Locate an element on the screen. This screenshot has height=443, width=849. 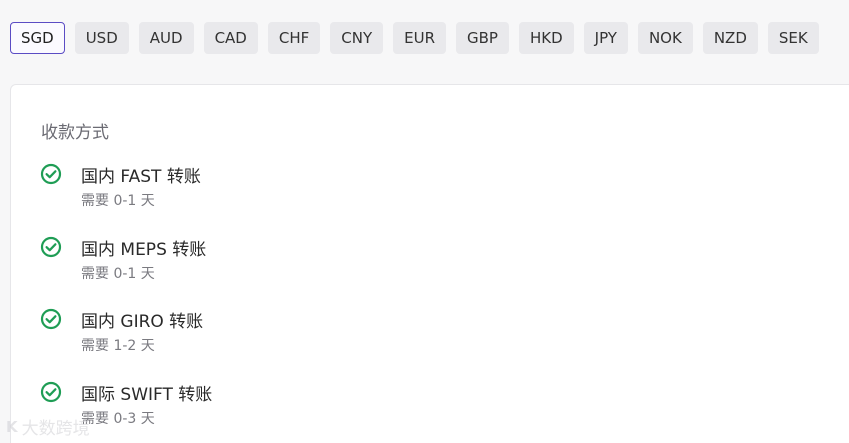
currency-tab-nok: NOK is located at coordinates (665, 38).